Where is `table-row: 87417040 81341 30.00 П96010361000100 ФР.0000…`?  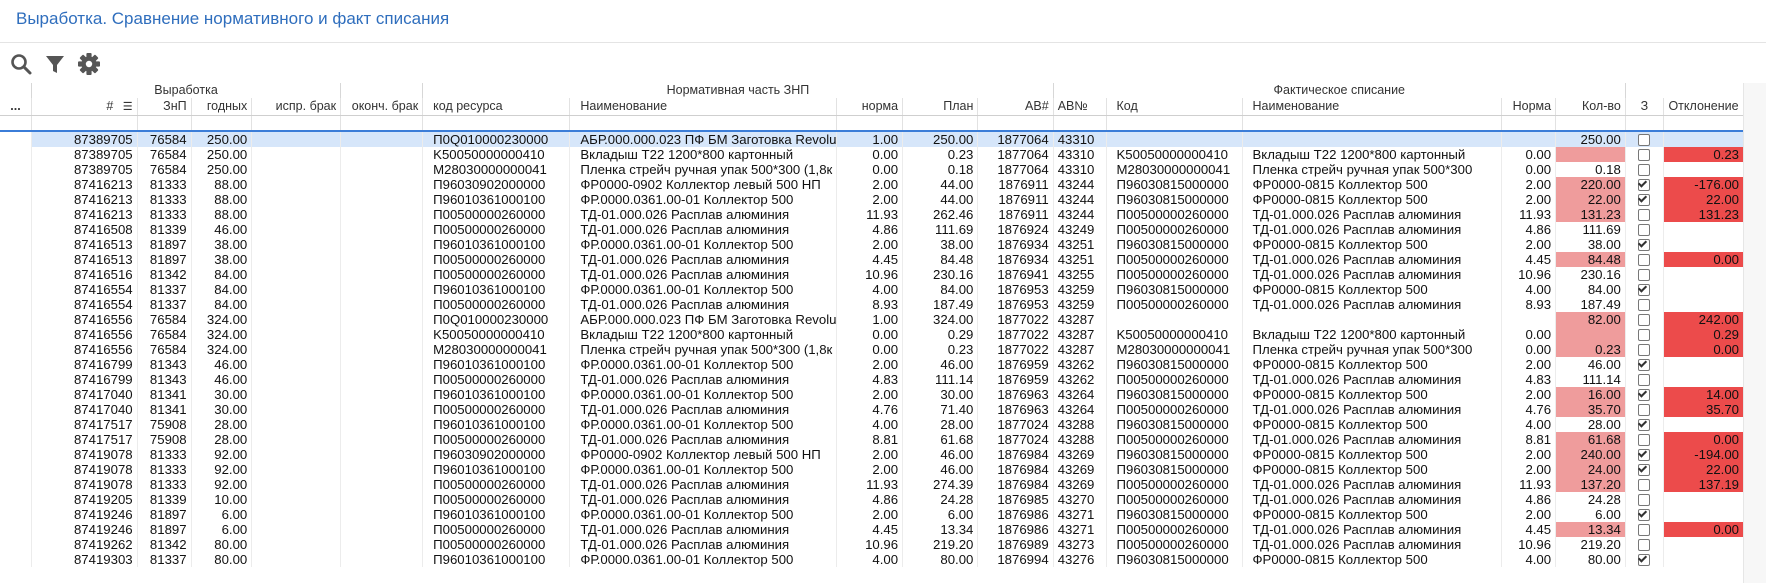 table-row: 87417040 81341 30.00 П96010361000100 ФР.0000… is located at coordinates (872, 394).